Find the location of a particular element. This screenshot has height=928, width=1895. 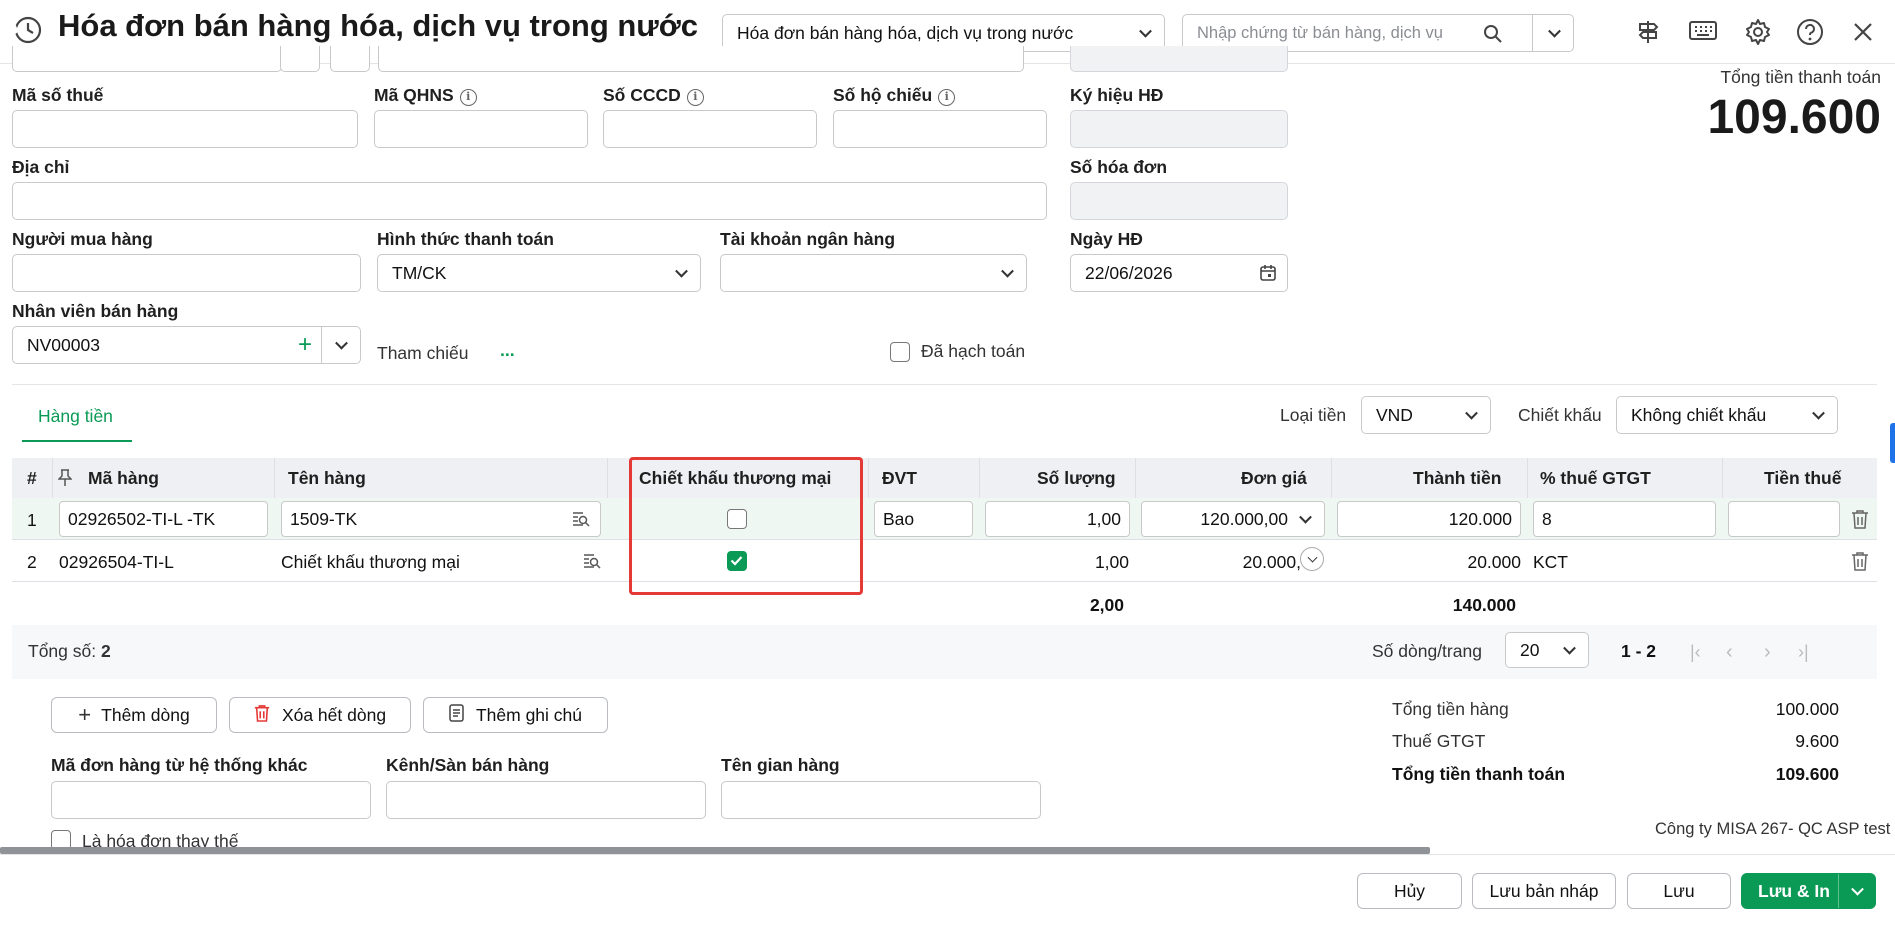

tab-goods: Hàng tiền is located at coordinates (75, 416).